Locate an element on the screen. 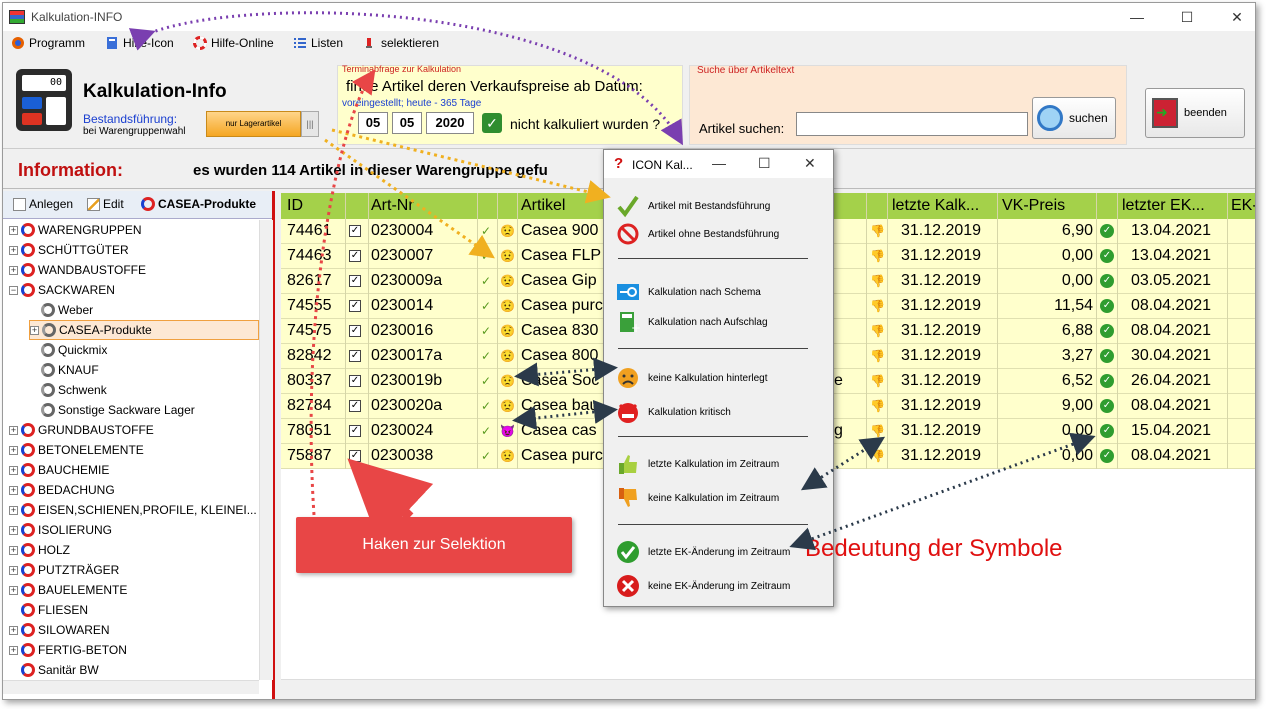  tree-item-label: Sonstige Sackware Lager is located at coordinates (126, 410).